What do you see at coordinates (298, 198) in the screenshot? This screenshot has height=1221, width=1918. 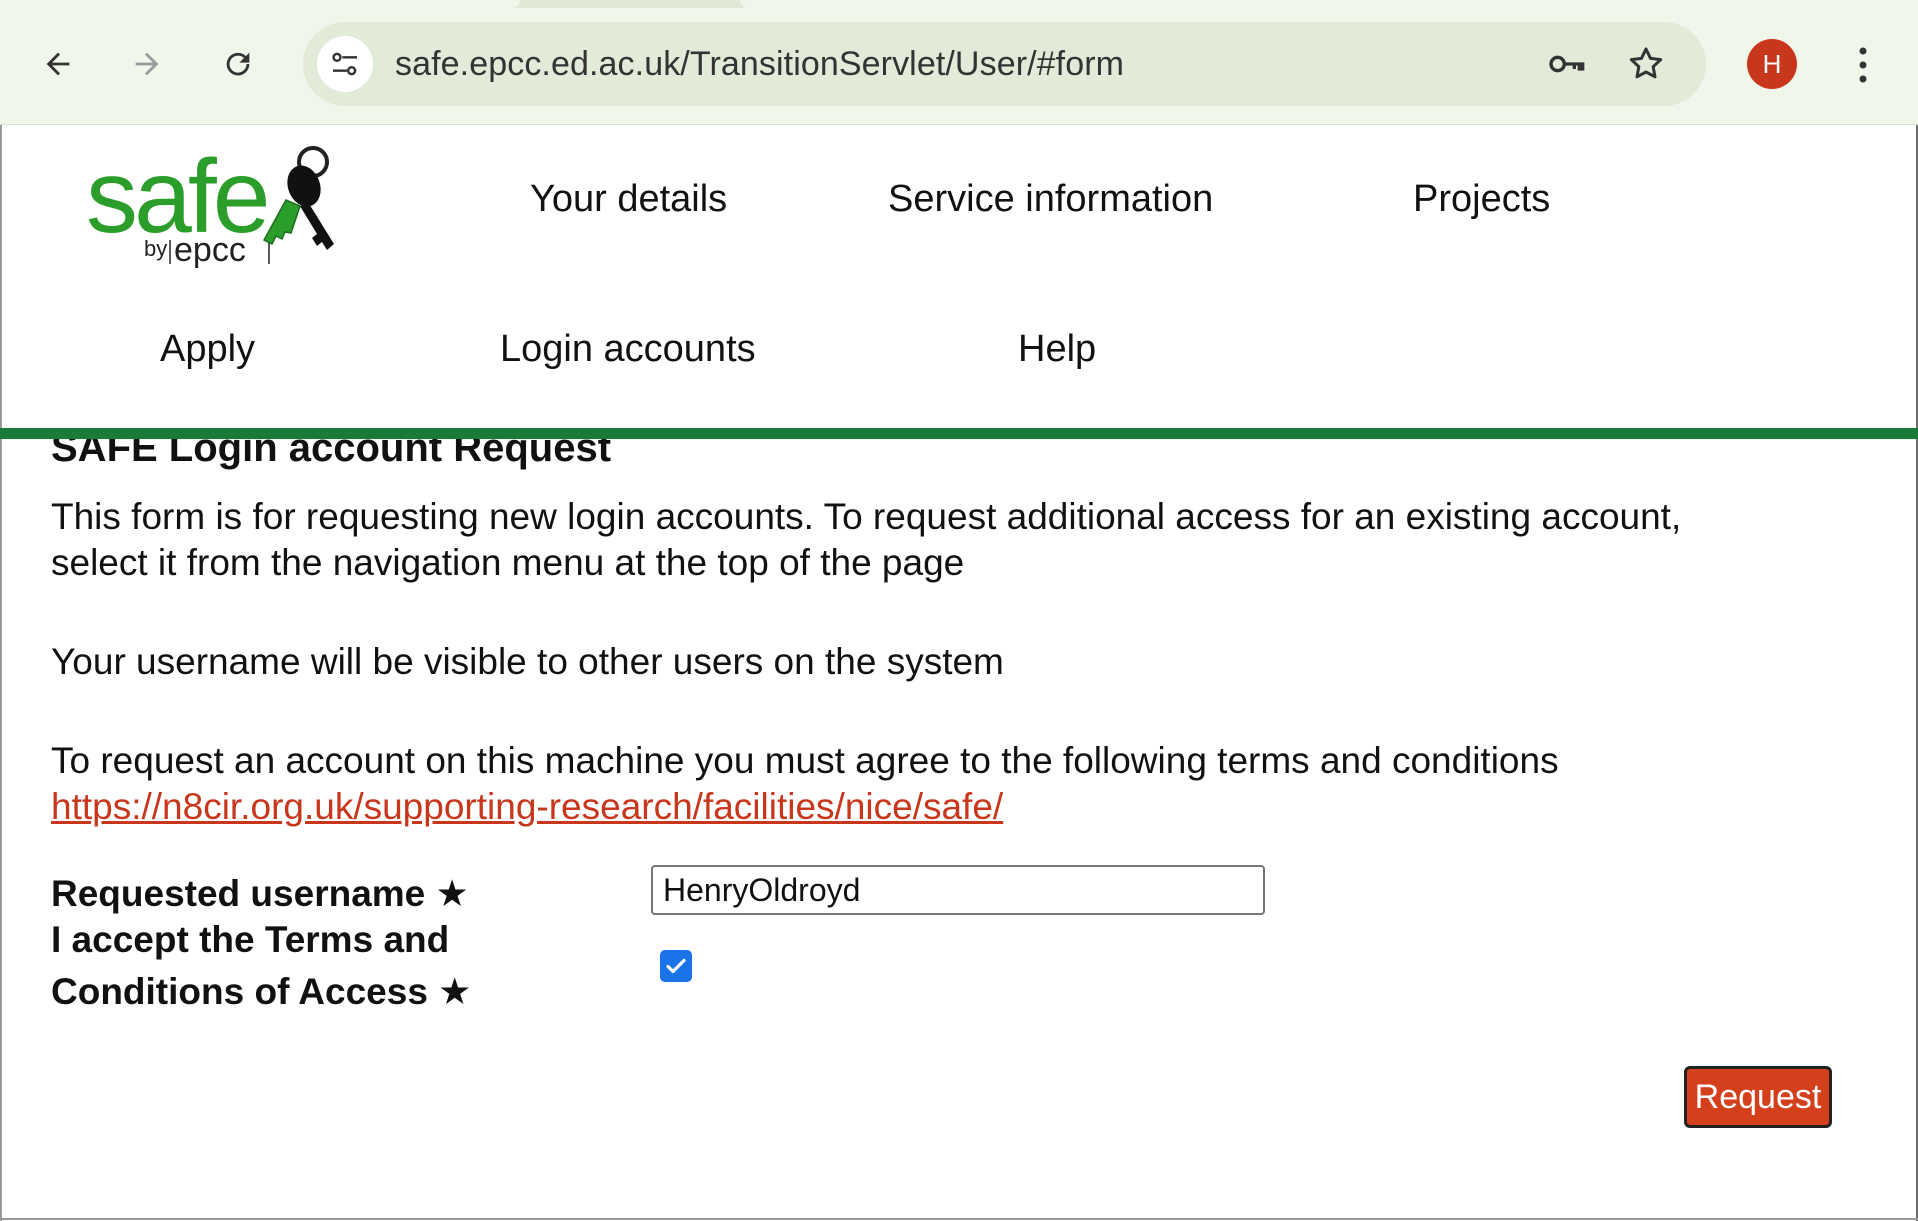 I see `keys-icon` at bounding box center [298, 198].